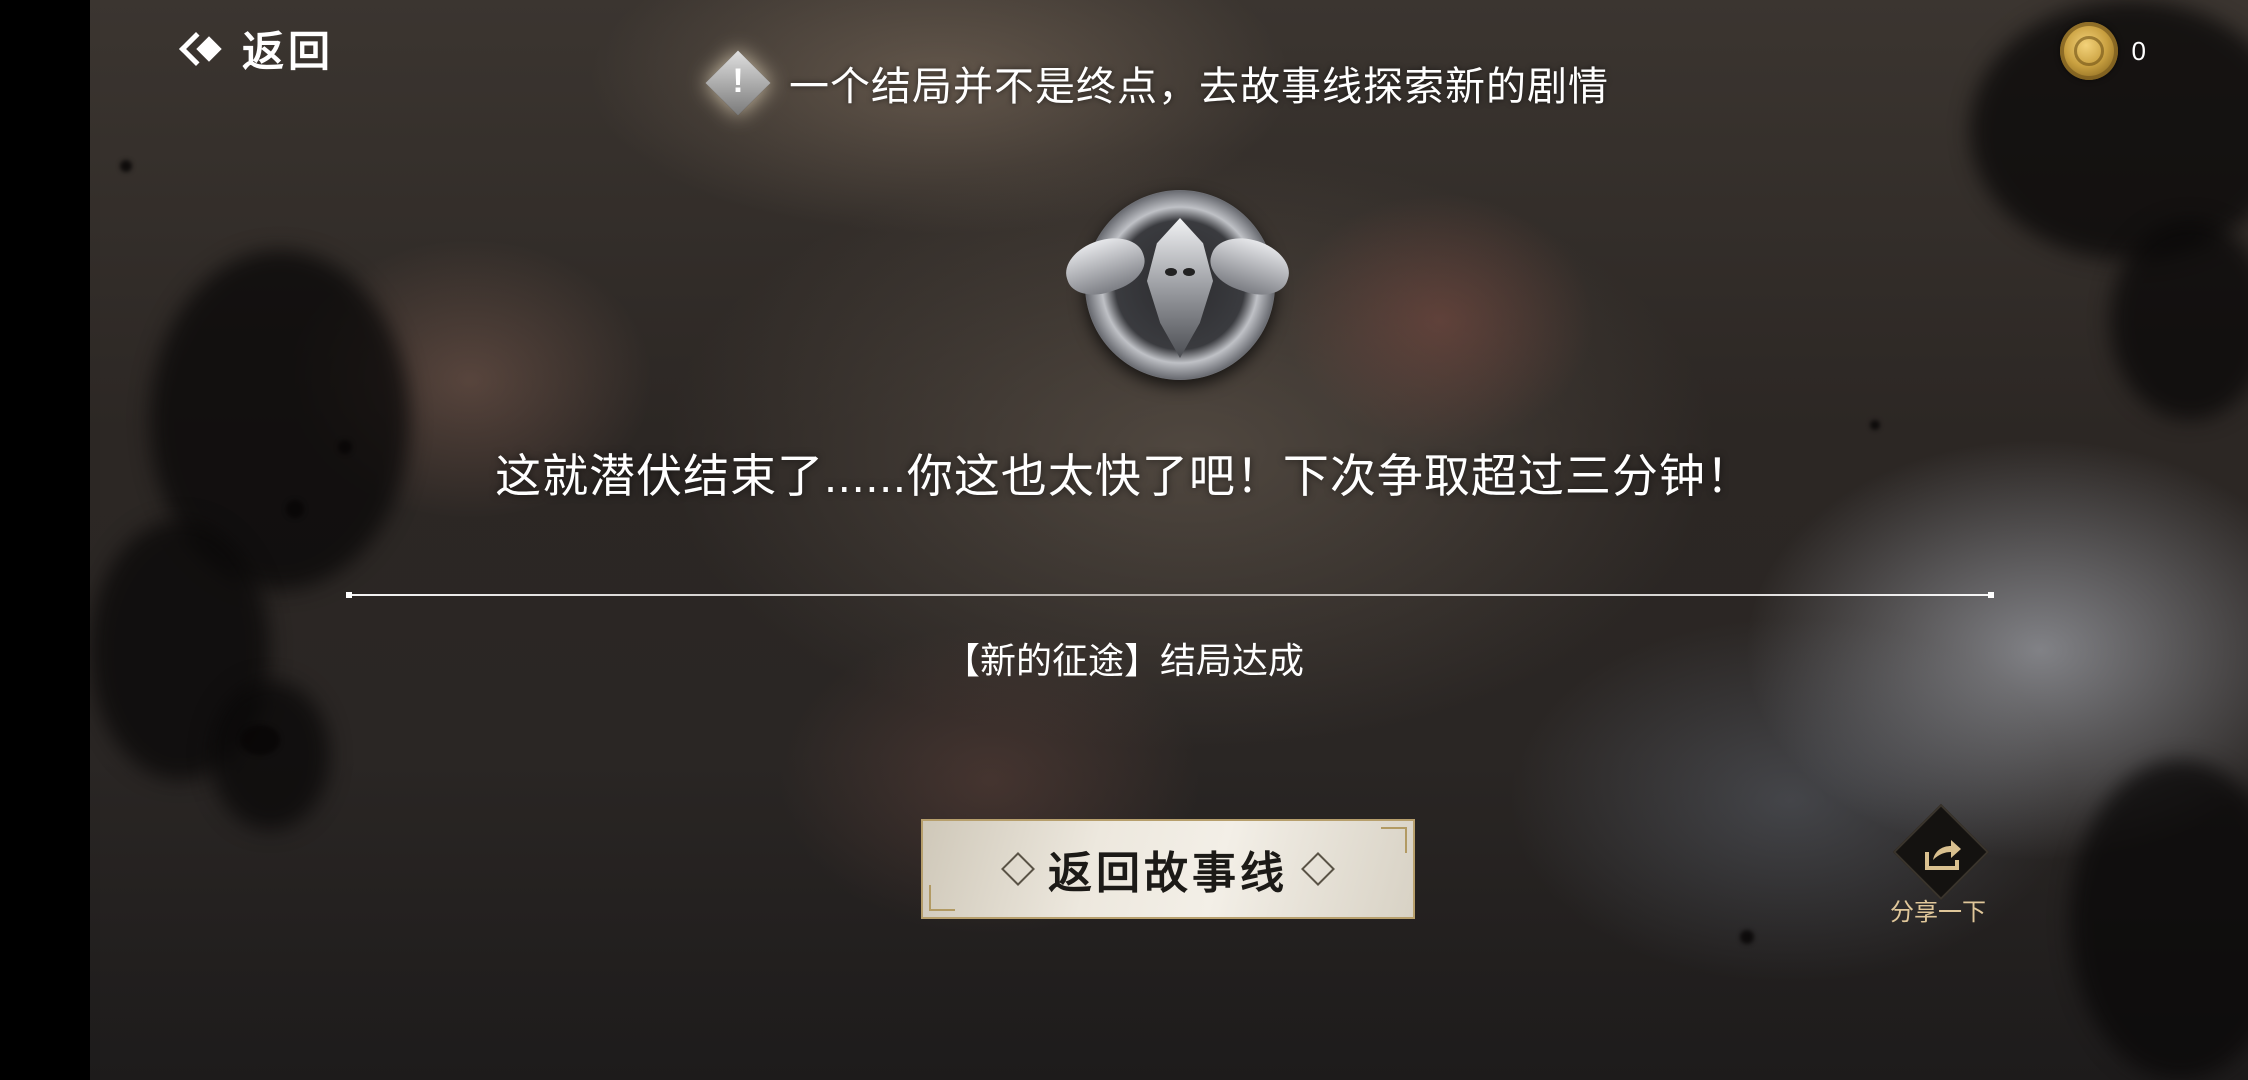 Image resolution: width=2248 pixels, height=1080 pixels. I want to click on coin-icon, so click(2088, 51).